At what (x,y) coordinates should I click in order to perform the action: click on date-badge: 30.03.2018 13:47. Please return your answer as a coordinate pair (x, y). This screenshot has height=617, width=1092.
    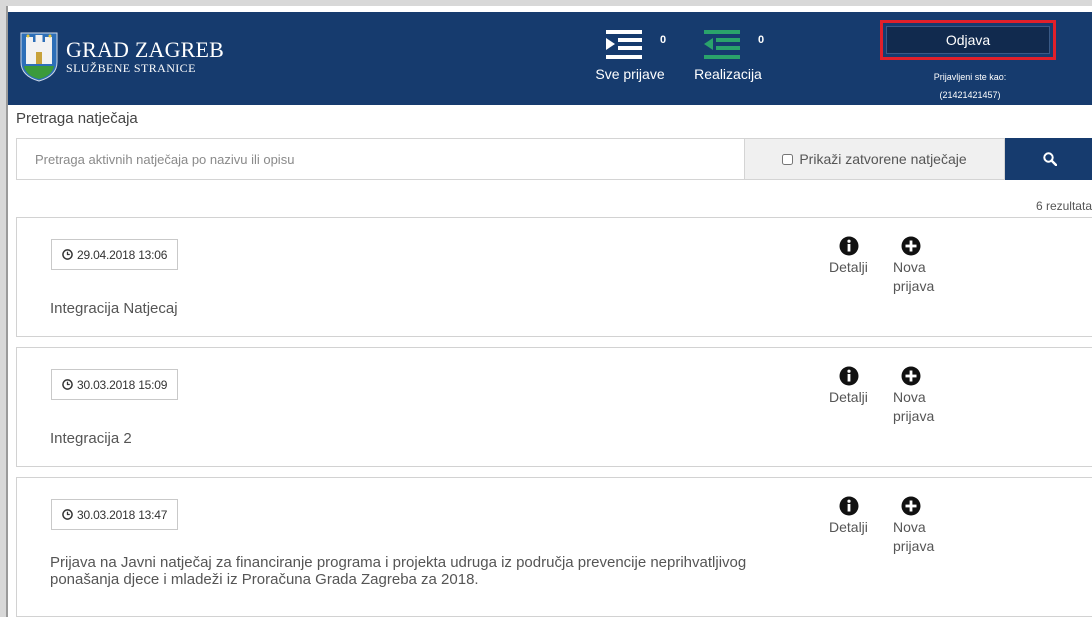
    Looking at the image, I should click on (115, 514).